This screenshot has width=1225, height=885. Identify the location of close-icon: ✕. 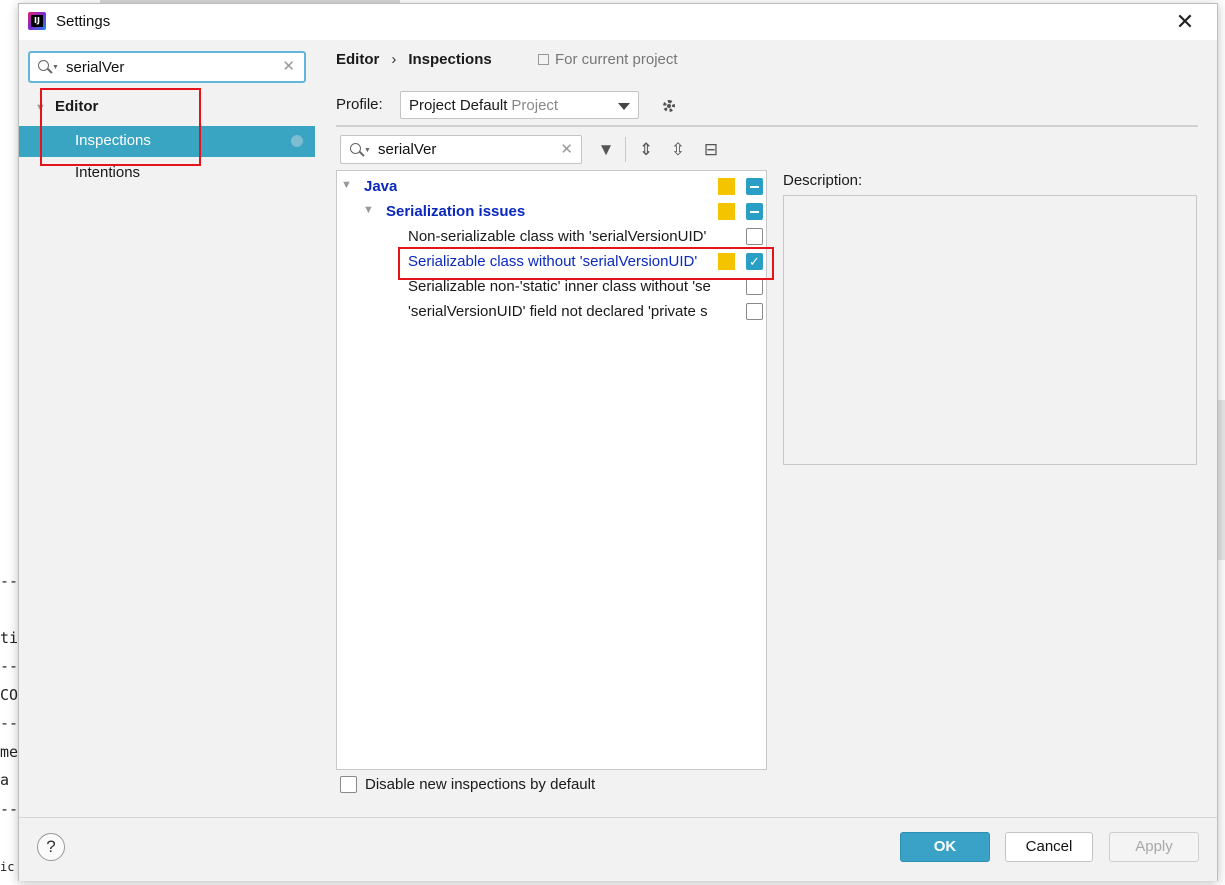
(1185, 22).